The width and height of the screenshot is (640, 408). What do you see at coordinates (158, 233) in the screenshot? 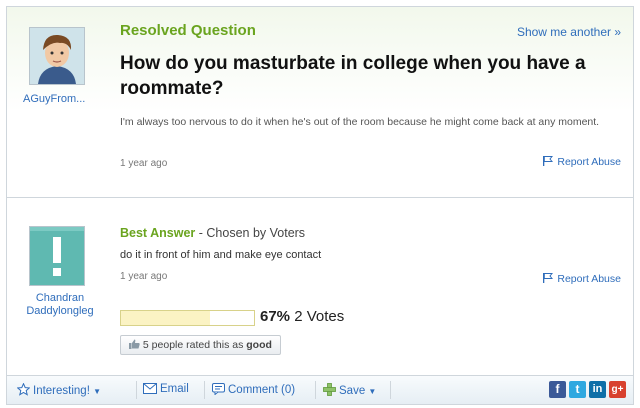
I see `best-answer-label: Best Answer` at bounding box center [158, 233].